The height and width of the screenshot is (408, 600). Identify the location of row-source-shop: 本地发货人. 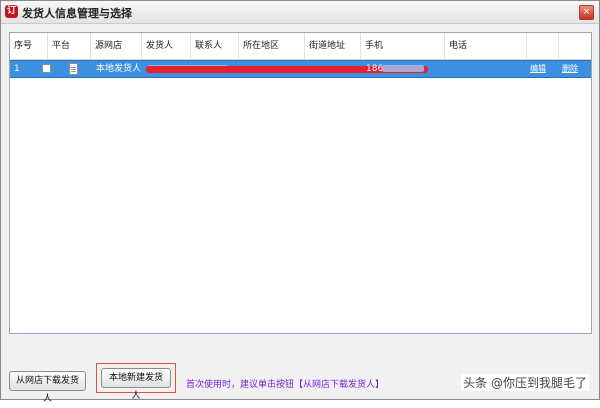
(119, 69).